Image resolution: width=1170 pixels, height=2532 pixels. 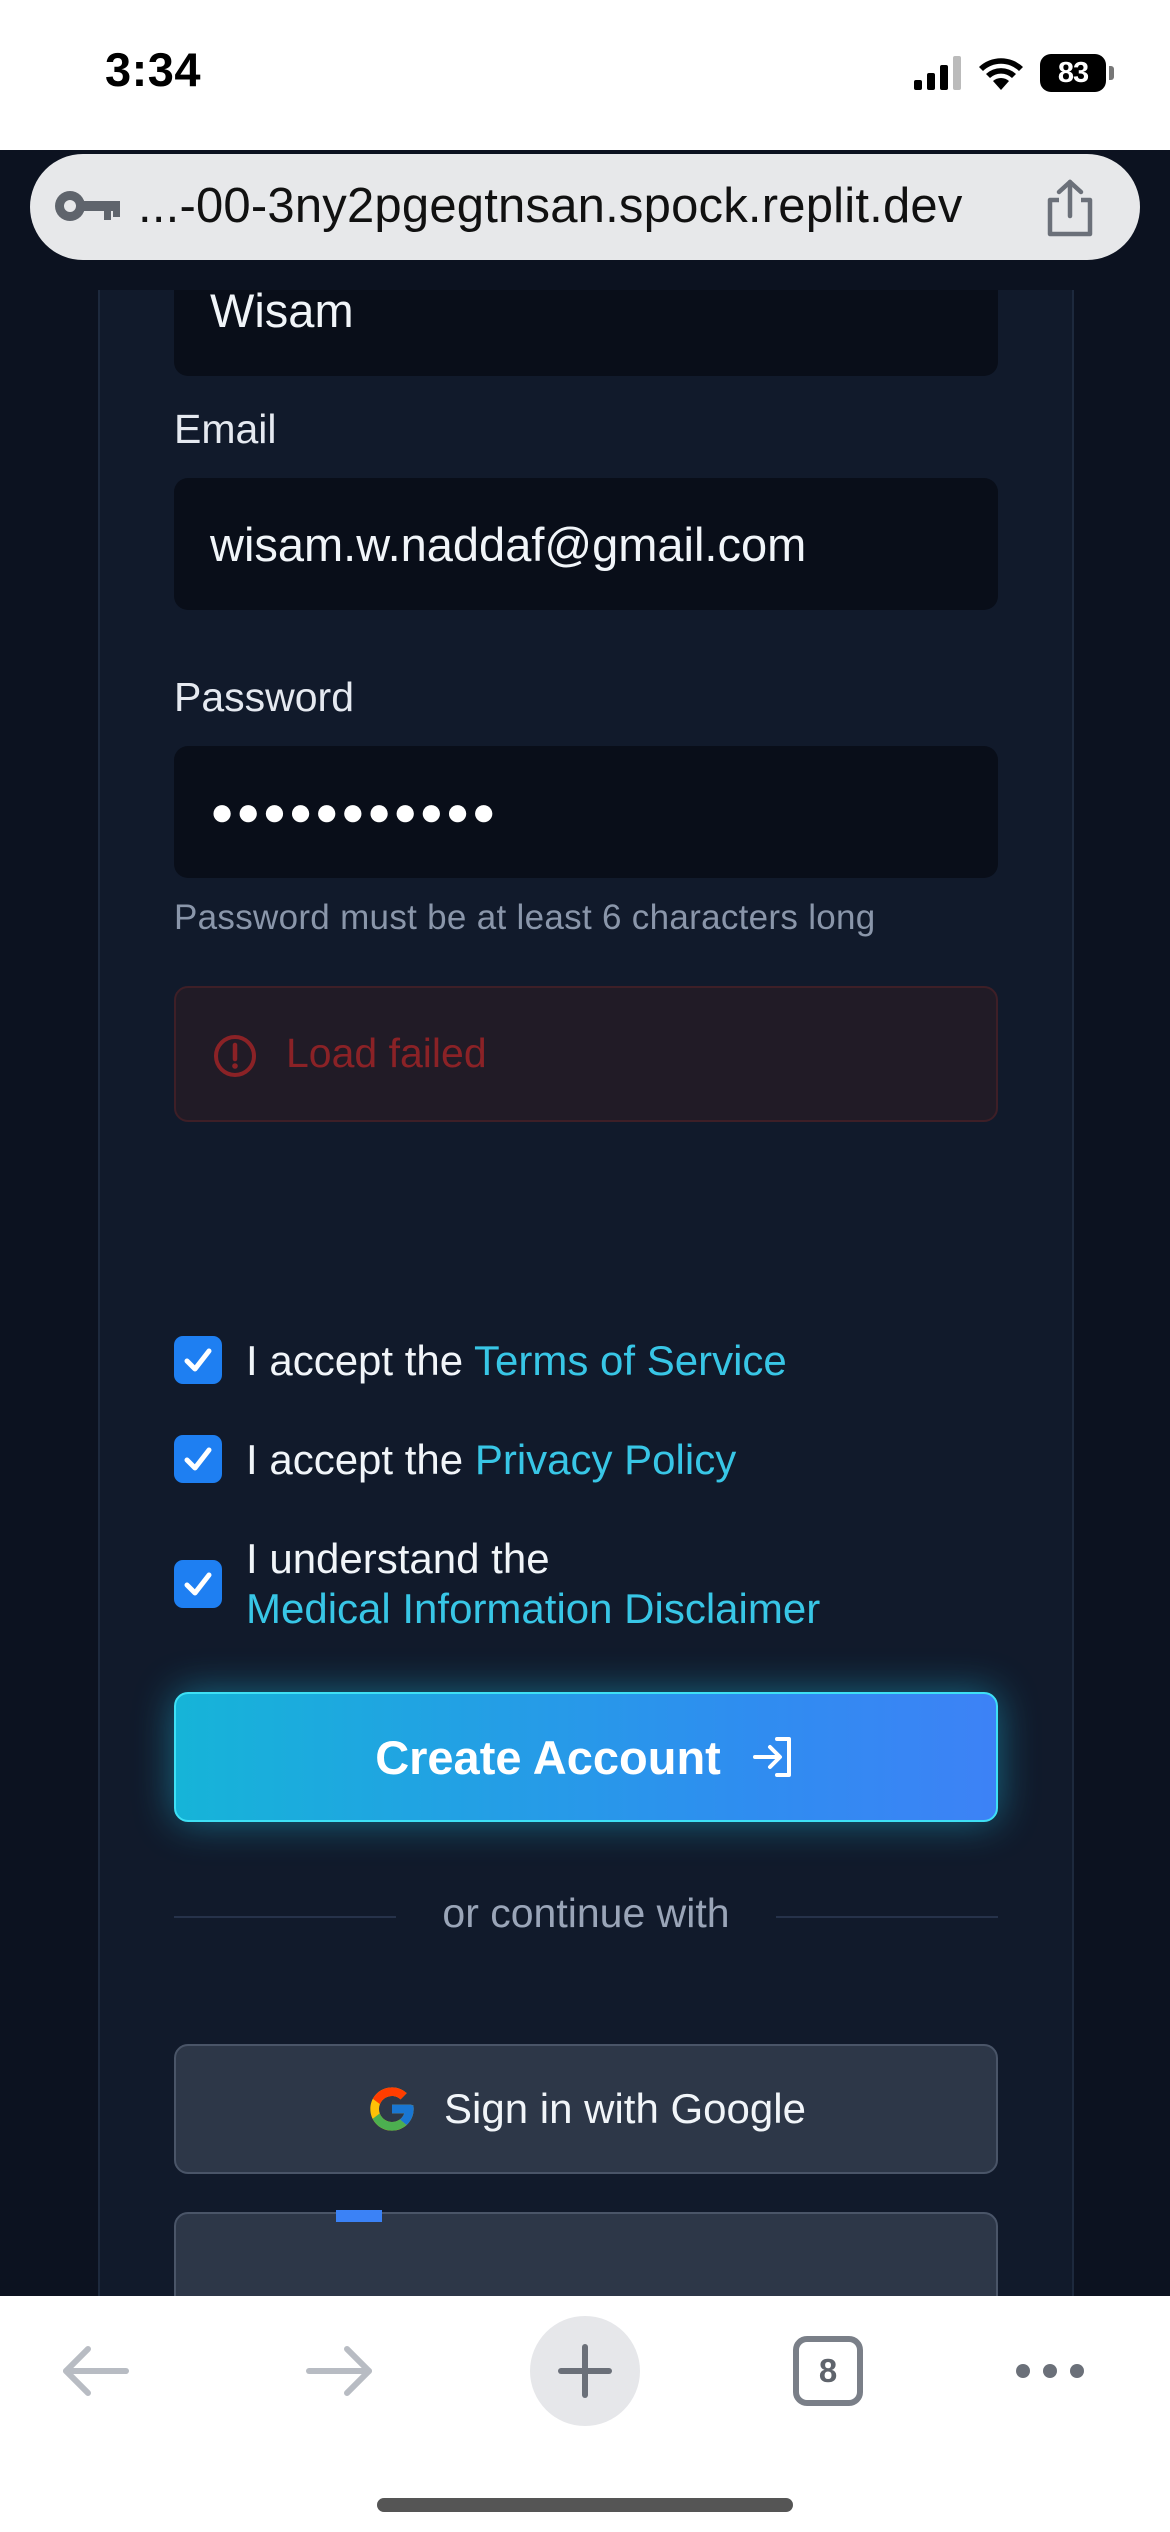 What do you see at coordinates (354, 811) in the screenshot?
I see `password-value: ●●●●●●●●●●●` at bounding box center [354, 811].